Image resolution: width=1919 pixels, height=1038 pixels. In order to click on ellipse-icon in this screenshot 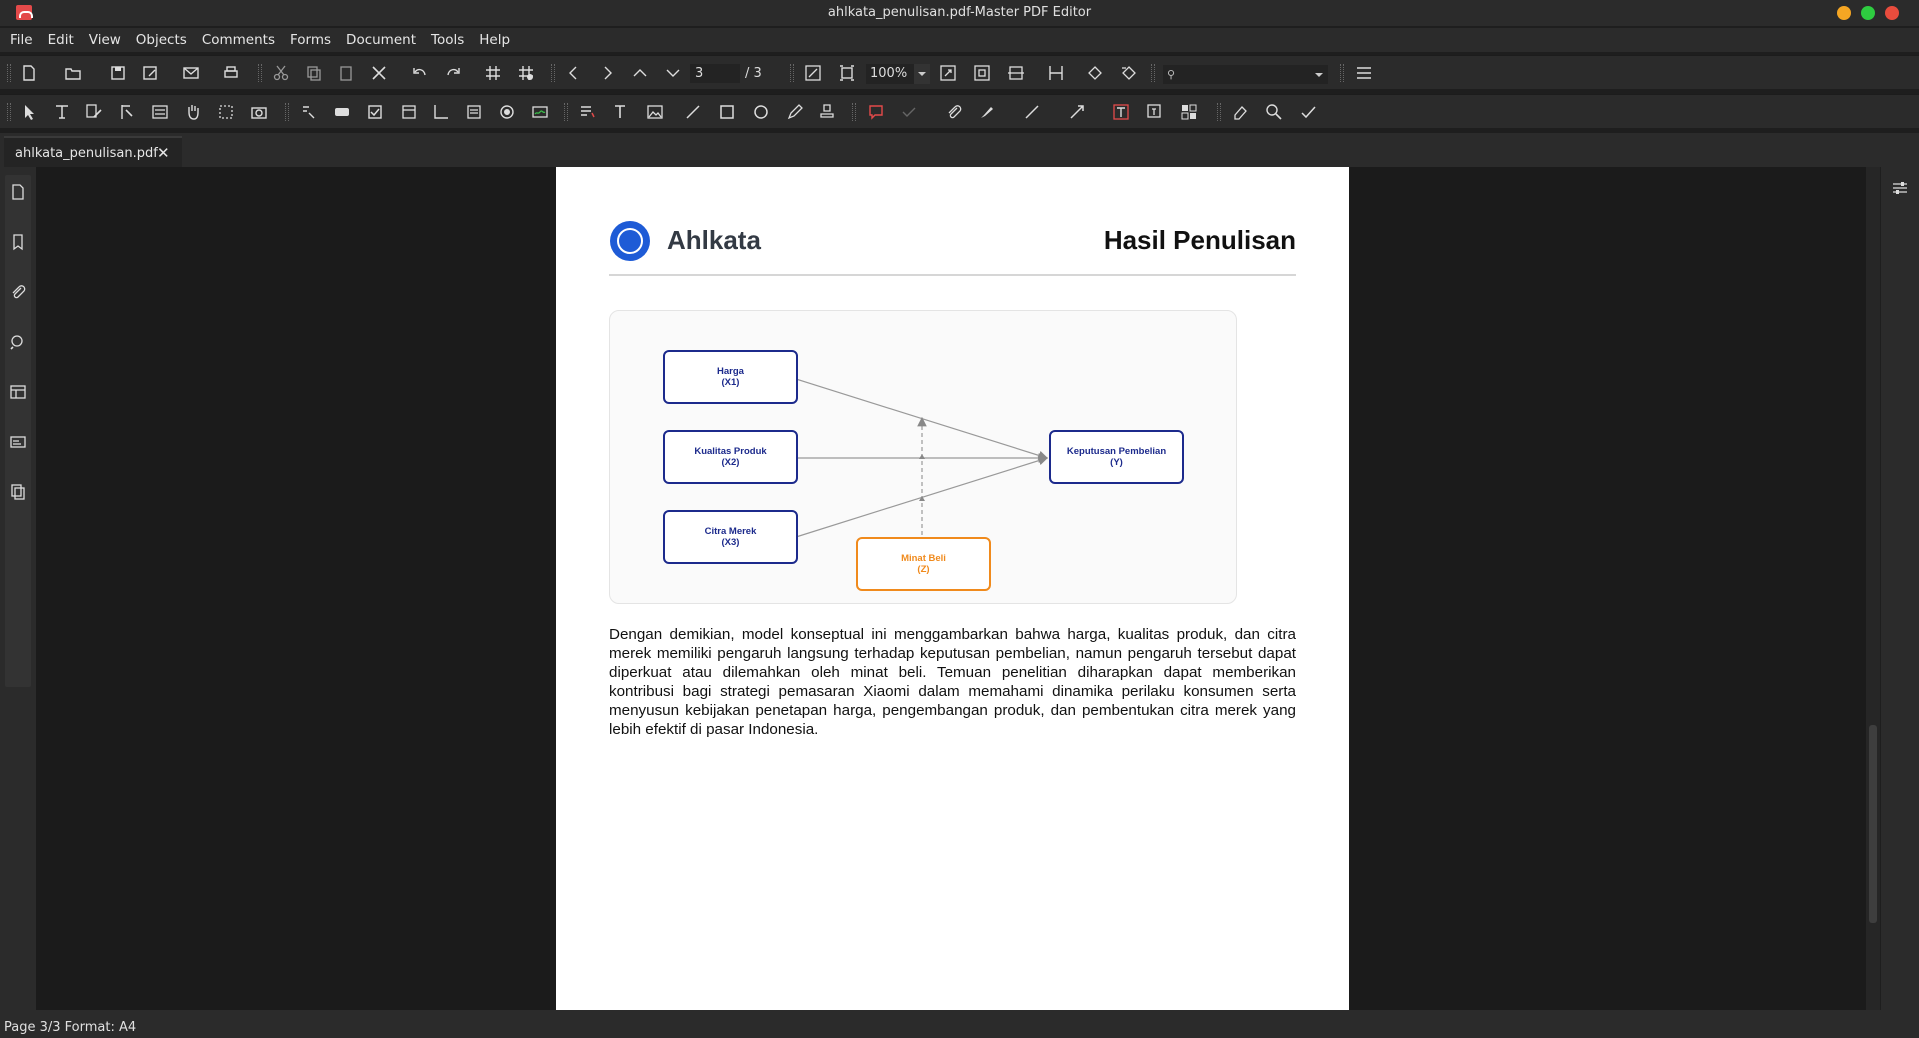, I will do `click(761, 112)`.